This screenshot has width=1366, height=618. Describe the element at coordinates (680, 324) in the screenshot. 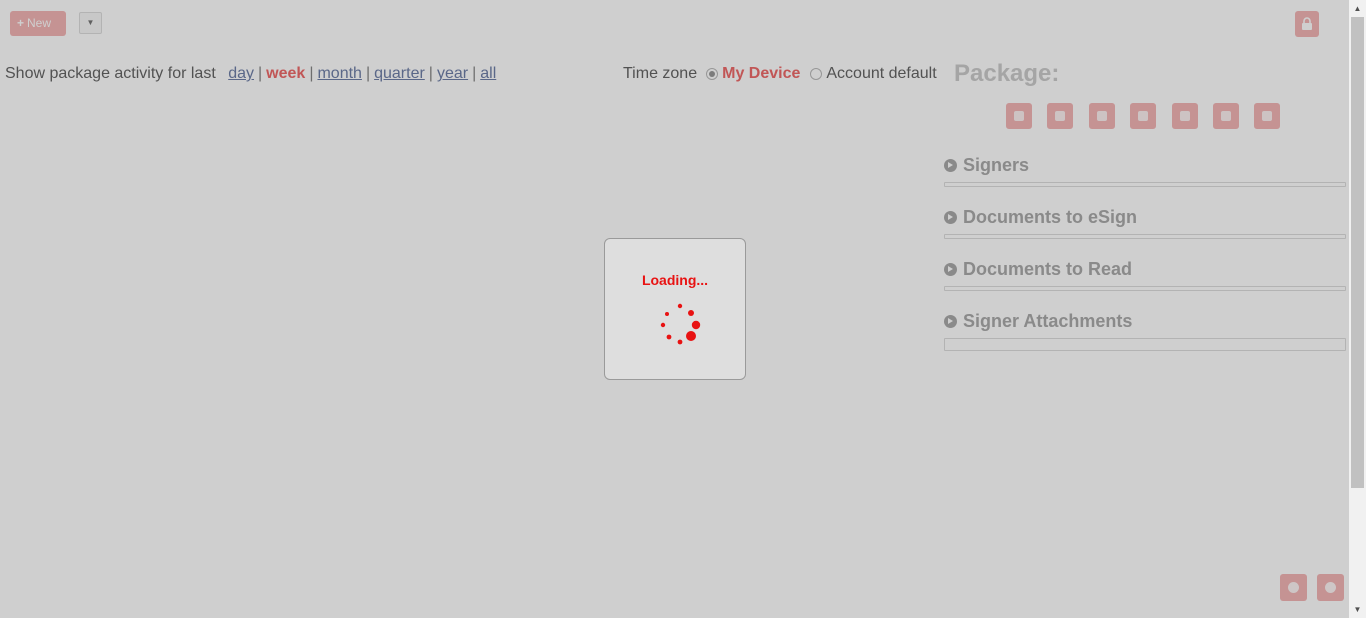

I see `spinner-icon` at that location.